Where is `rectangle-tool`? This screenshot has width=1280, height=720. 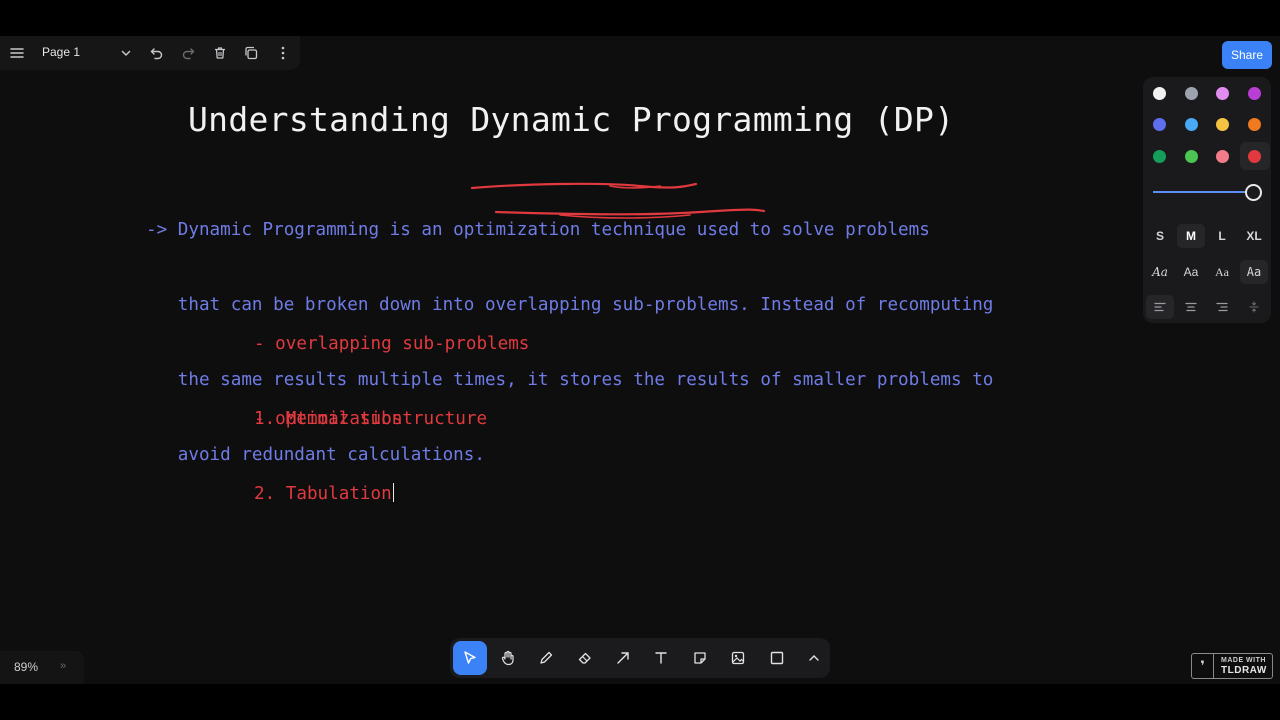
rectangle-tool is located at coordinates (777, 658).